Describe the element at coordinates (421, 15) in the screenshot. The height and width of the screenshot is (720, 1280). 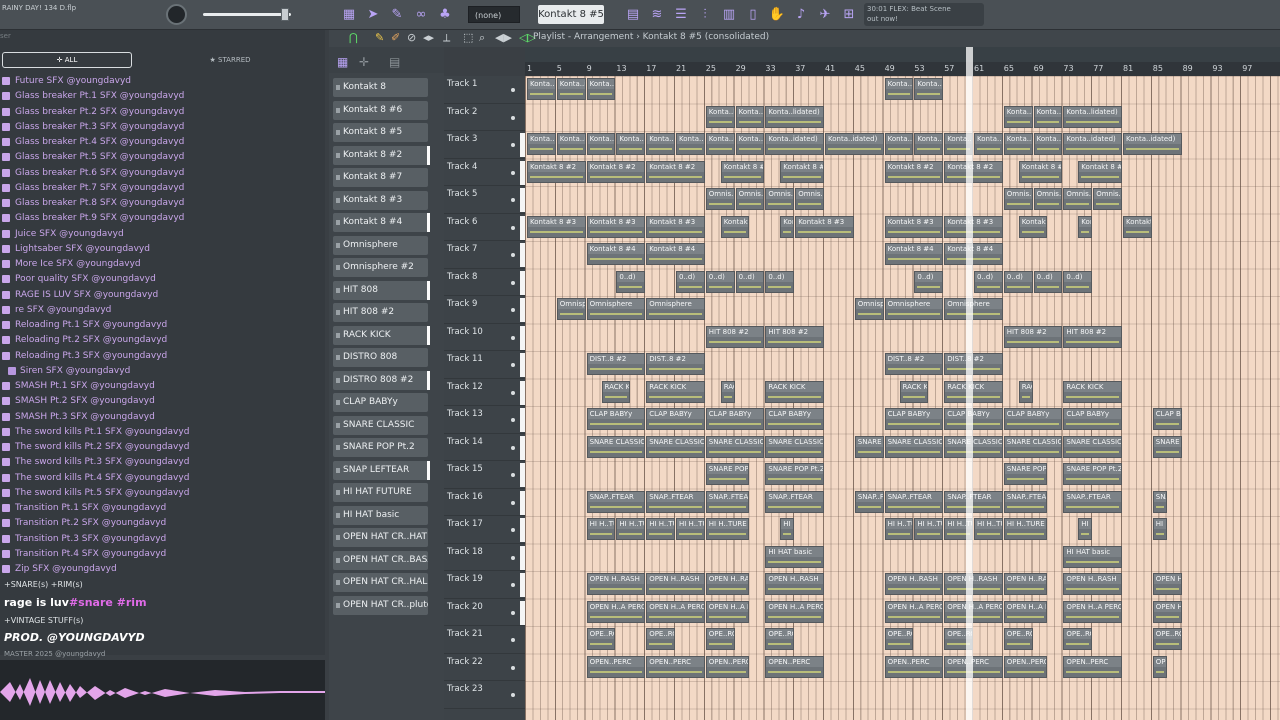
I see `link-icon: ∞` at that location.